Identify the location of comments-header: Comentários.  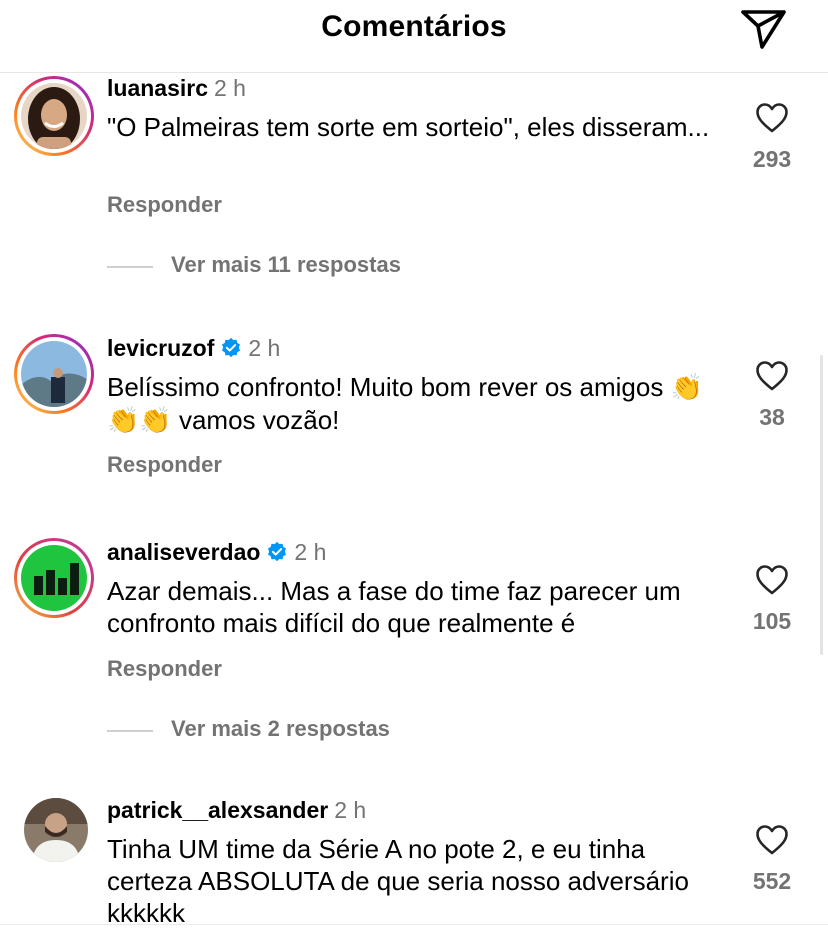
(414, 36).